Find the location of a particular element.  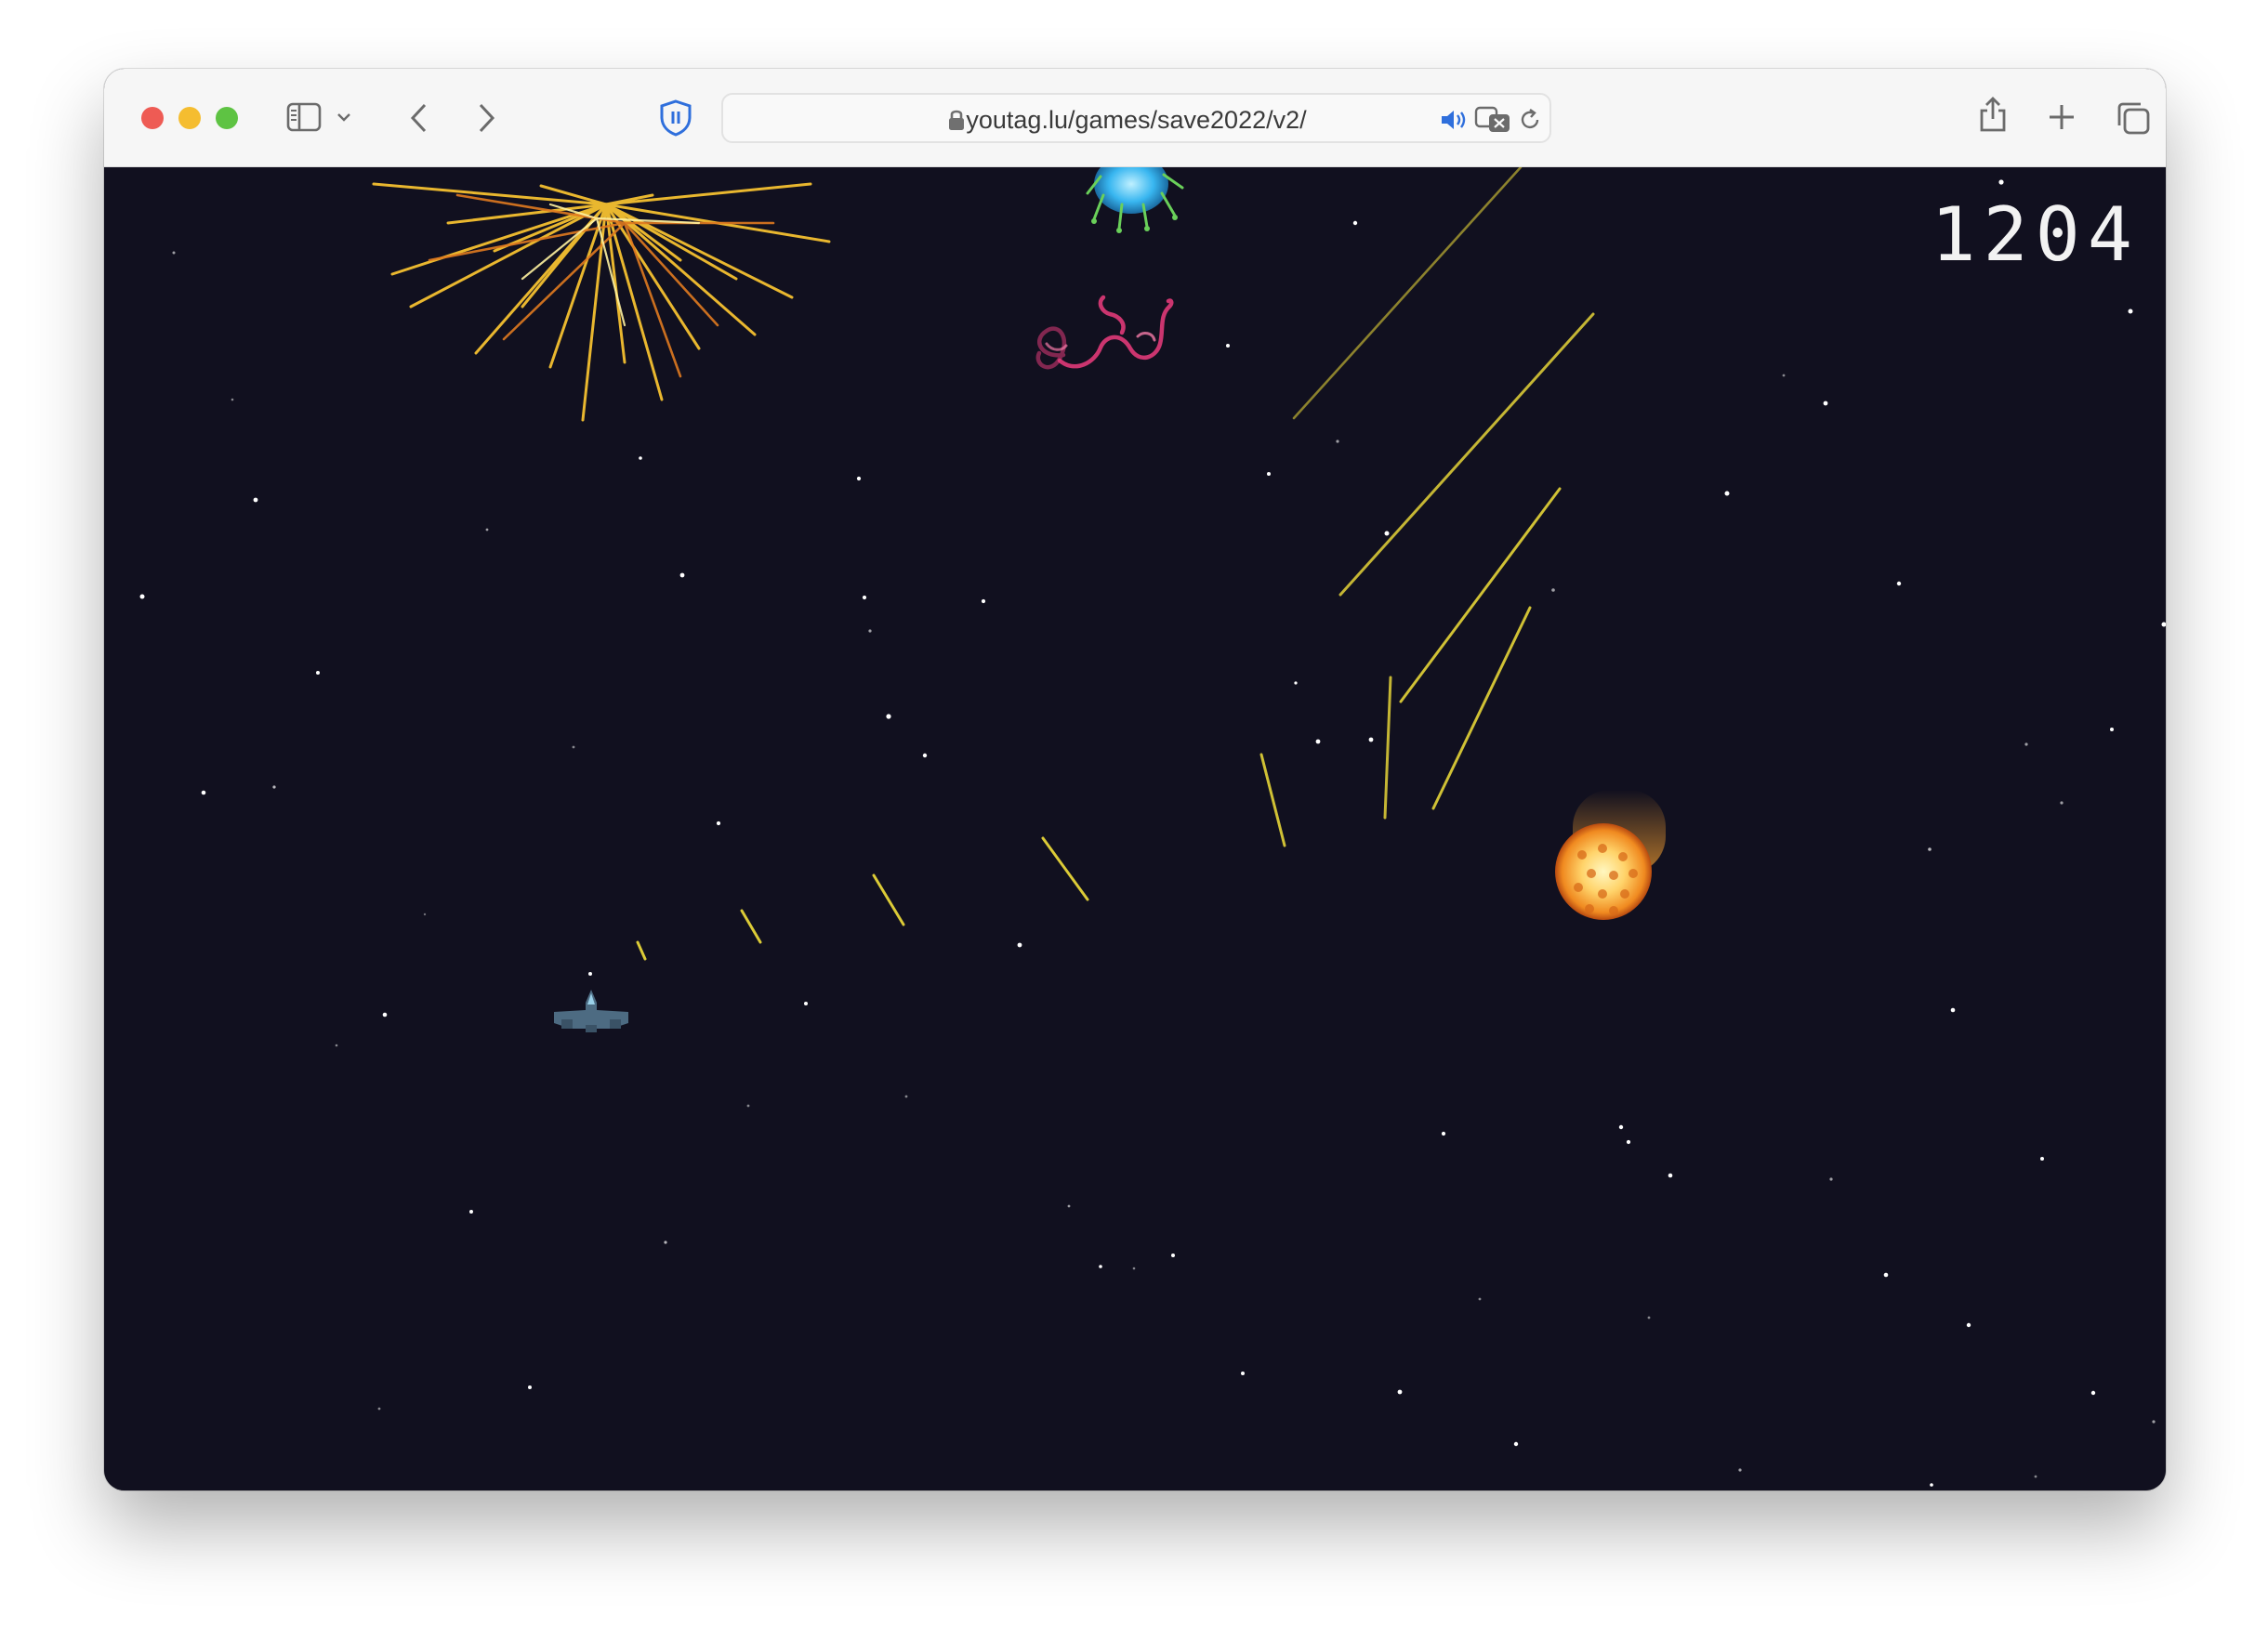

chevron-down-icon is located at coordinates (343, 117).